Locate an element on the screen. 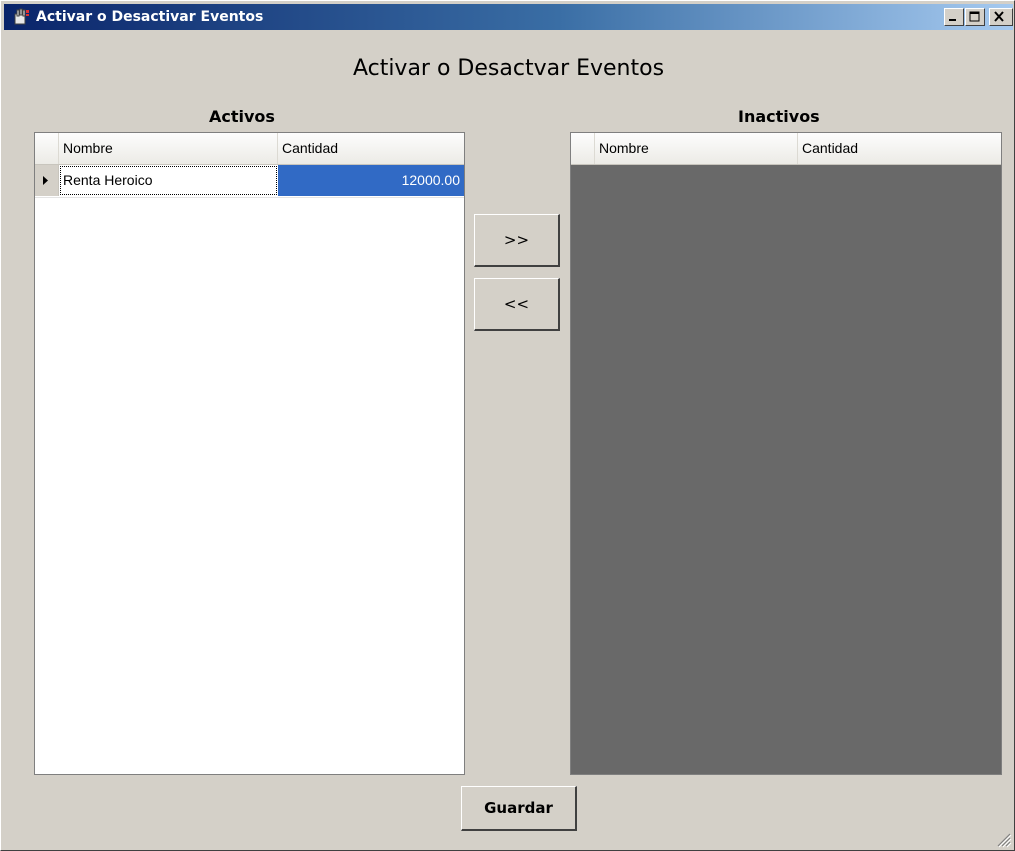  move-left-button: << is located at coordinates (517, 304).